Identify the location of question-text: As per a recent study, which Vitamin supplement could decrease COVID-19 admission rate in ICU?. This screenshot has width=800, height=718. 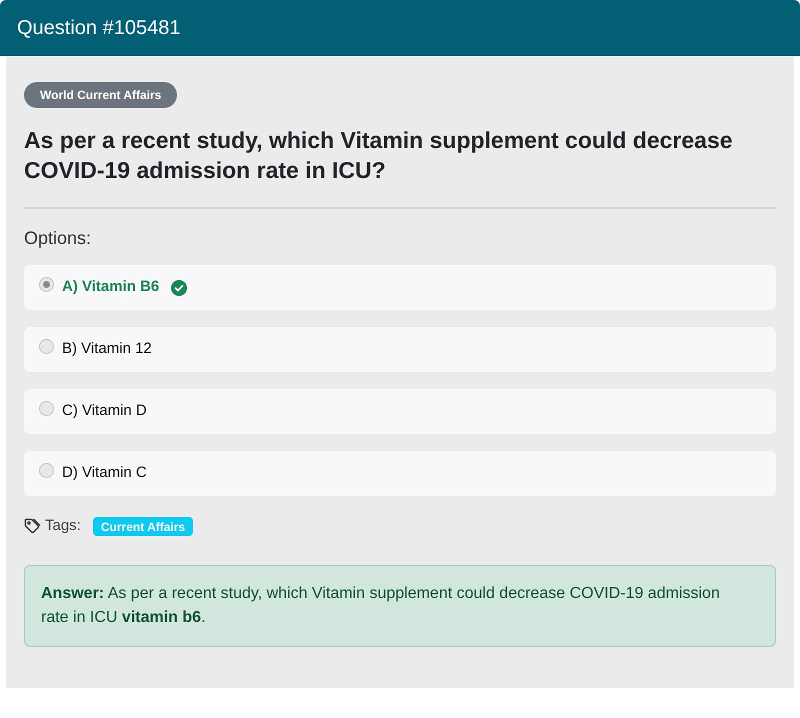
(379, 155).